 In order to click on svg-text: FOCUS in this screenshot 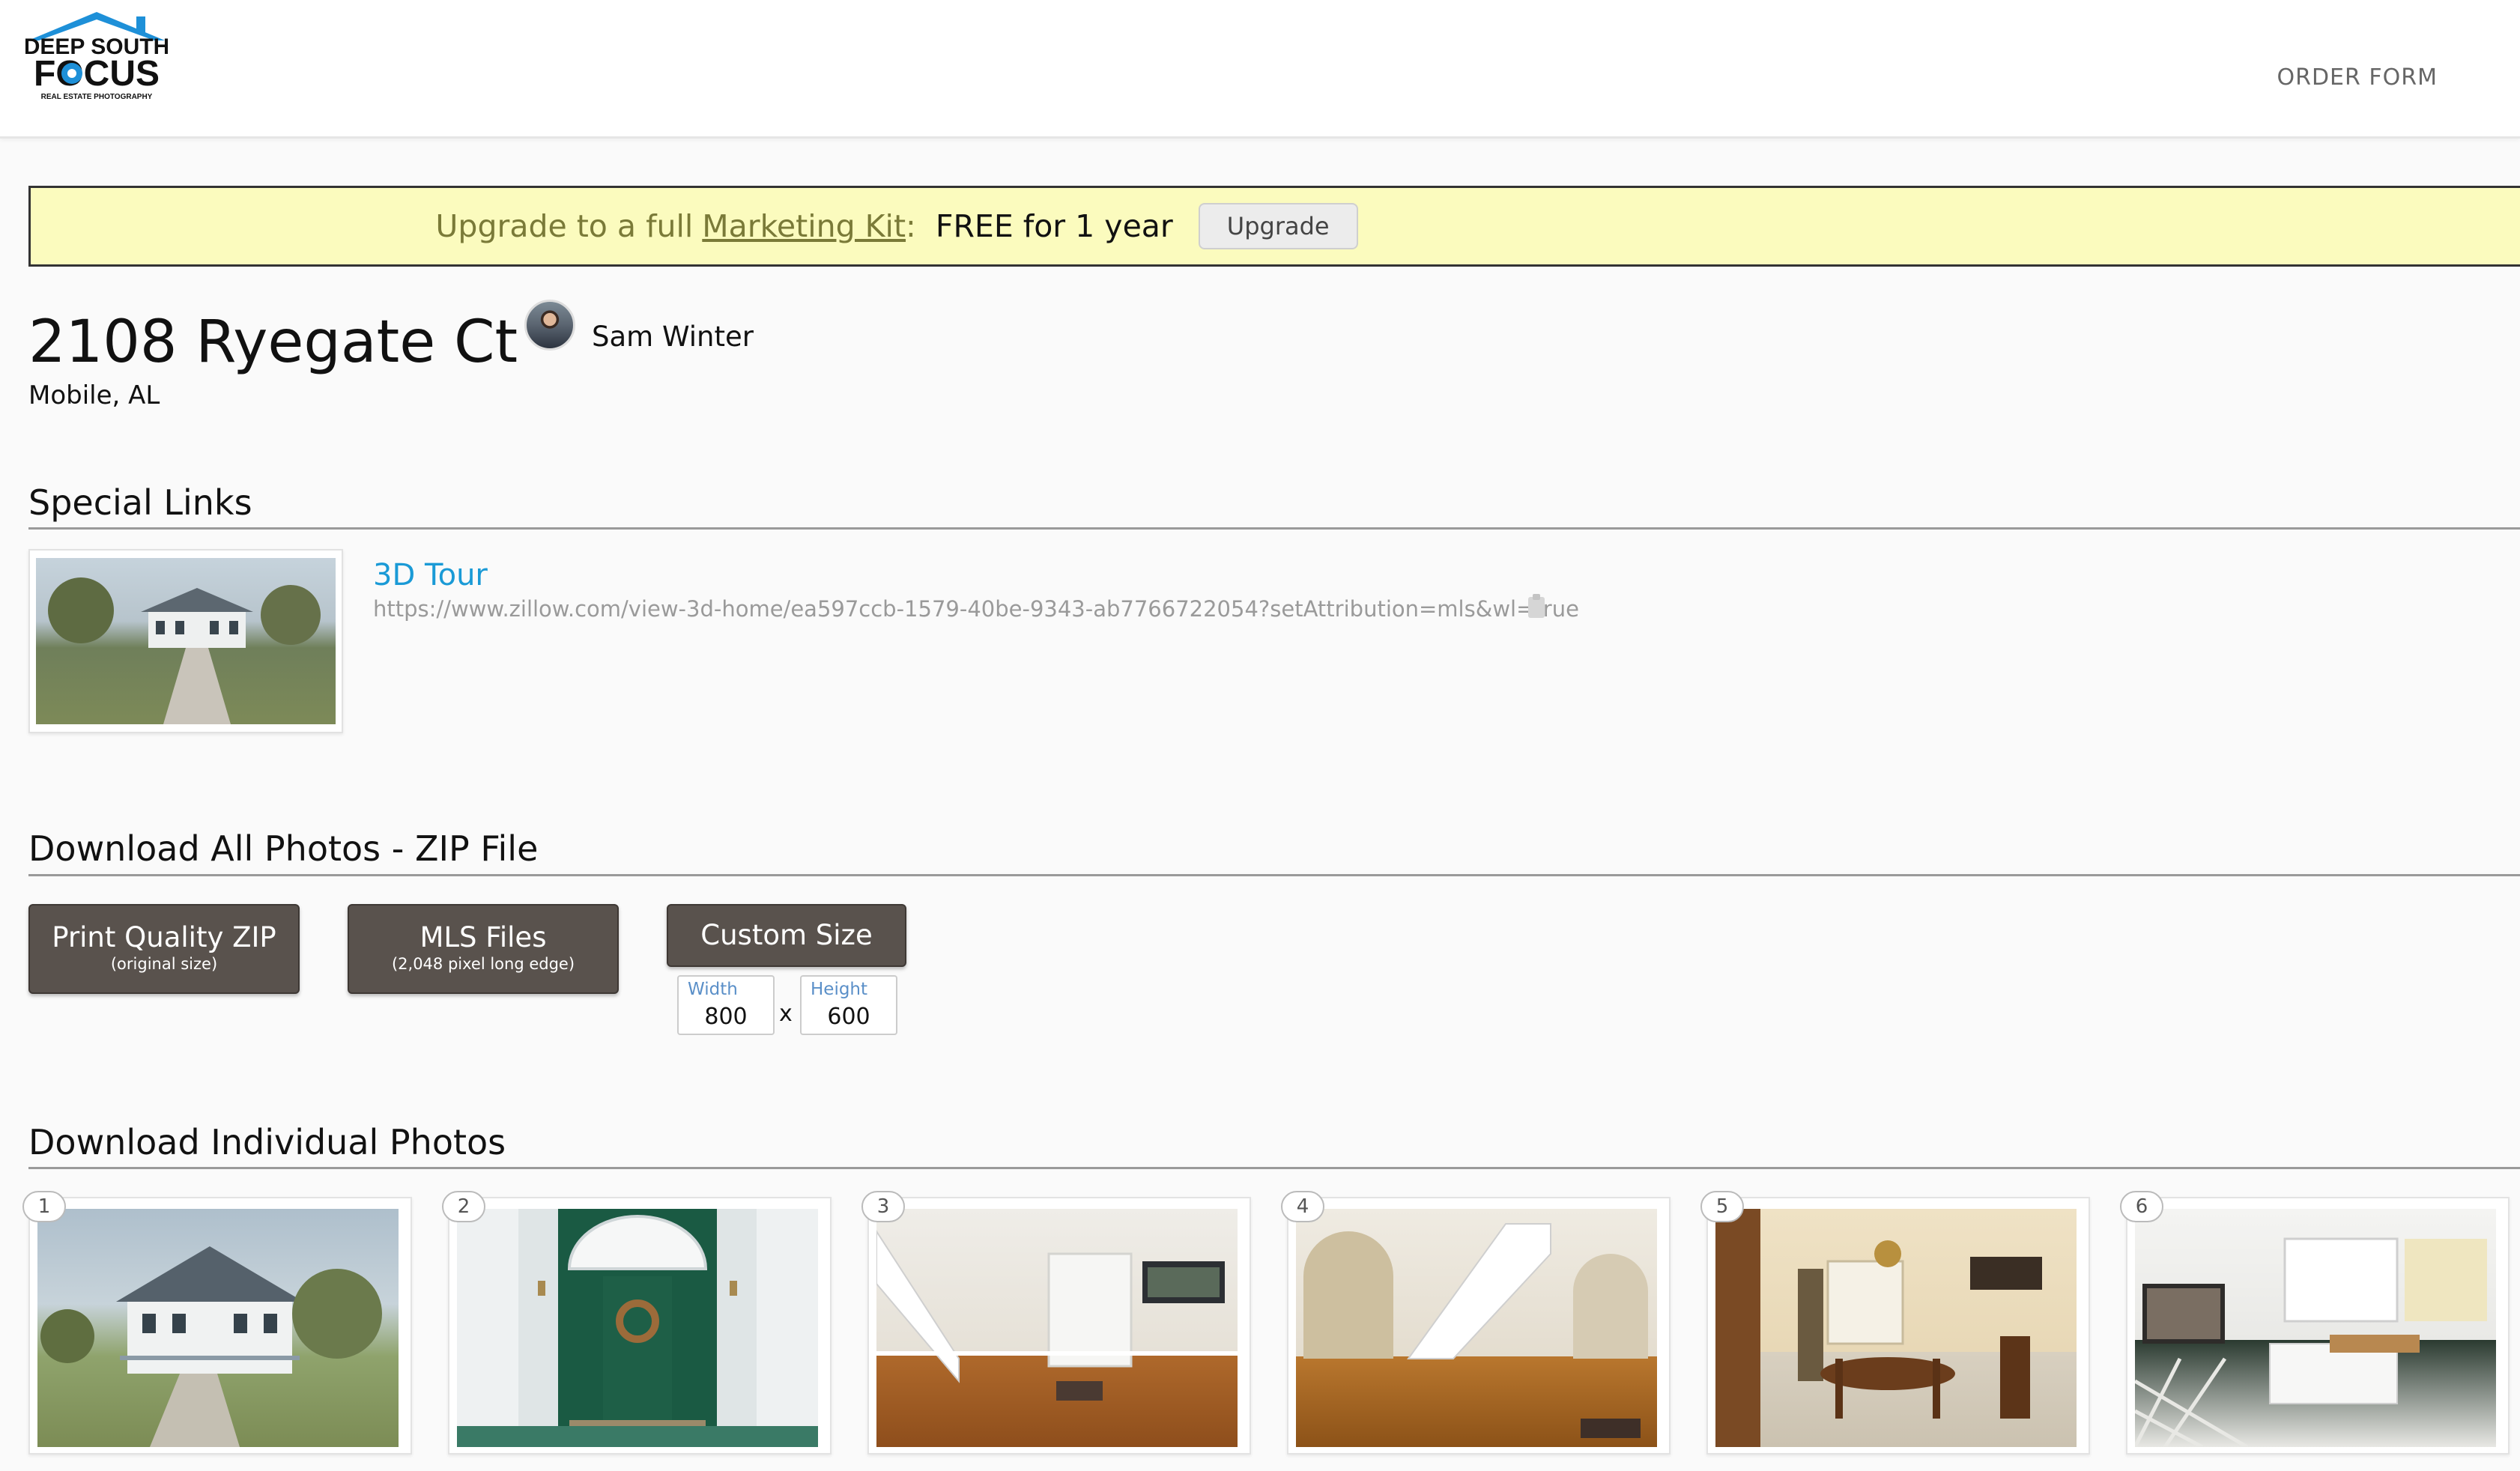, I will do `click(97, 74)`.